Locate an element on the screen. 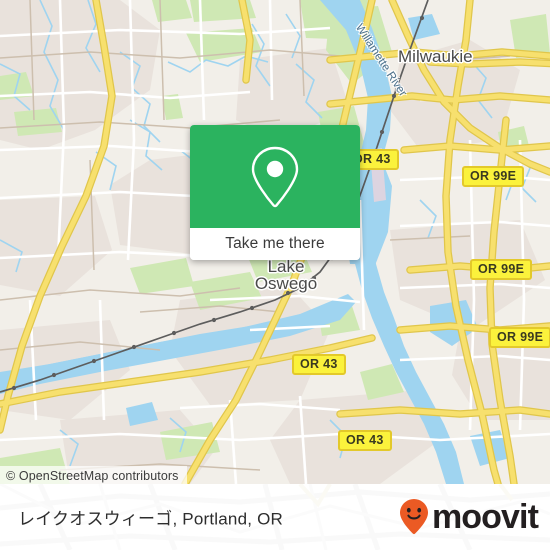 Image resolution: width=550 pixels, height=550 pixels. moovit-smiley-pin-icon is located at coordinates (413, 517).